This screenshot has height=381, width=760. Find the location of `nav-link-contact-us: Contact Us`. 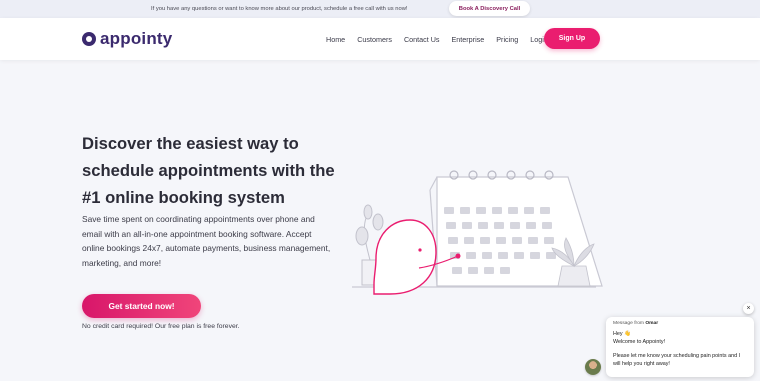

nav-link-contact-us: Contact Us is located at coordinates (422, 39).